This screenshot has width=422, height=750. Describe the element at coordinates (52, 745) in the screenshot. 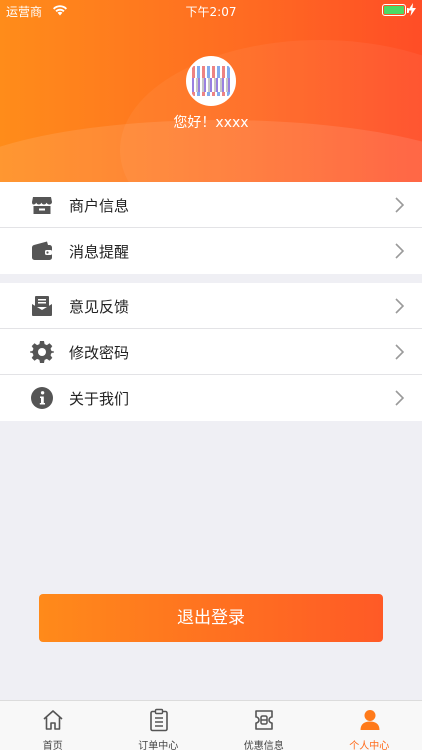

I see `tab-label: 首页` at that location.